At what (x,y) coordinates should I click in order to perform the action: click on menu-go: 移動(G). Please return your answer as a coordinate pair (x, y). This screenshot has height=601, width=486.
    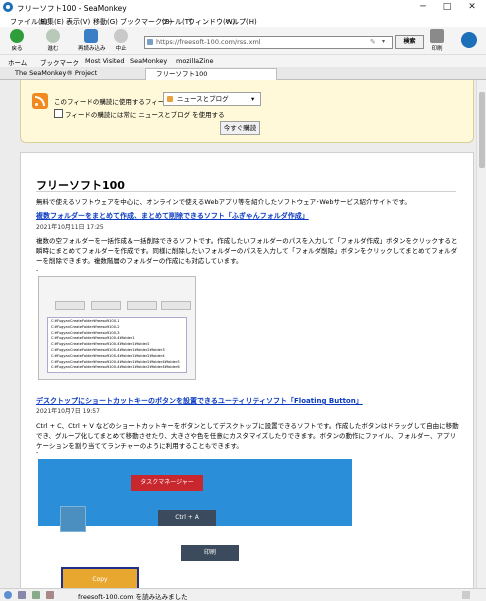
    Looking at the image, I should click on (105, 22).